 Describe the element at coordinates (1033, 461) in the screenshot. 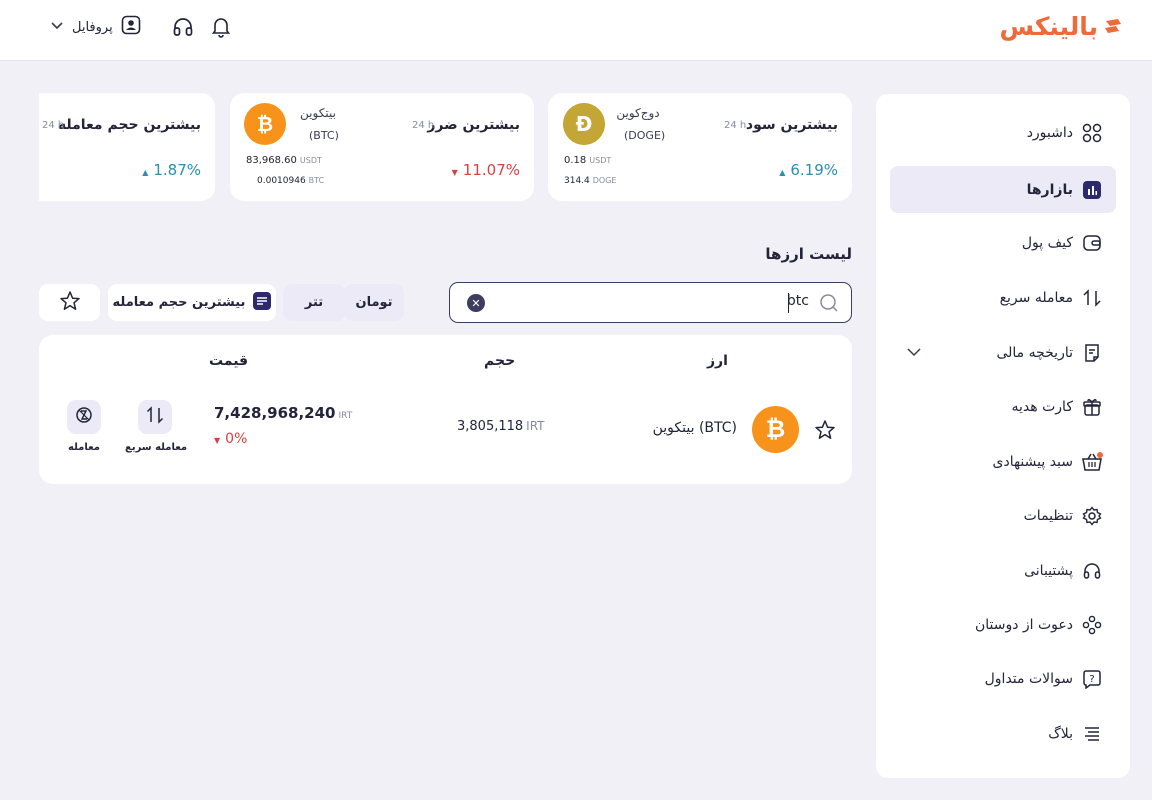

I see `sidebar-item-label: سبد پیشنهادی` at that location.